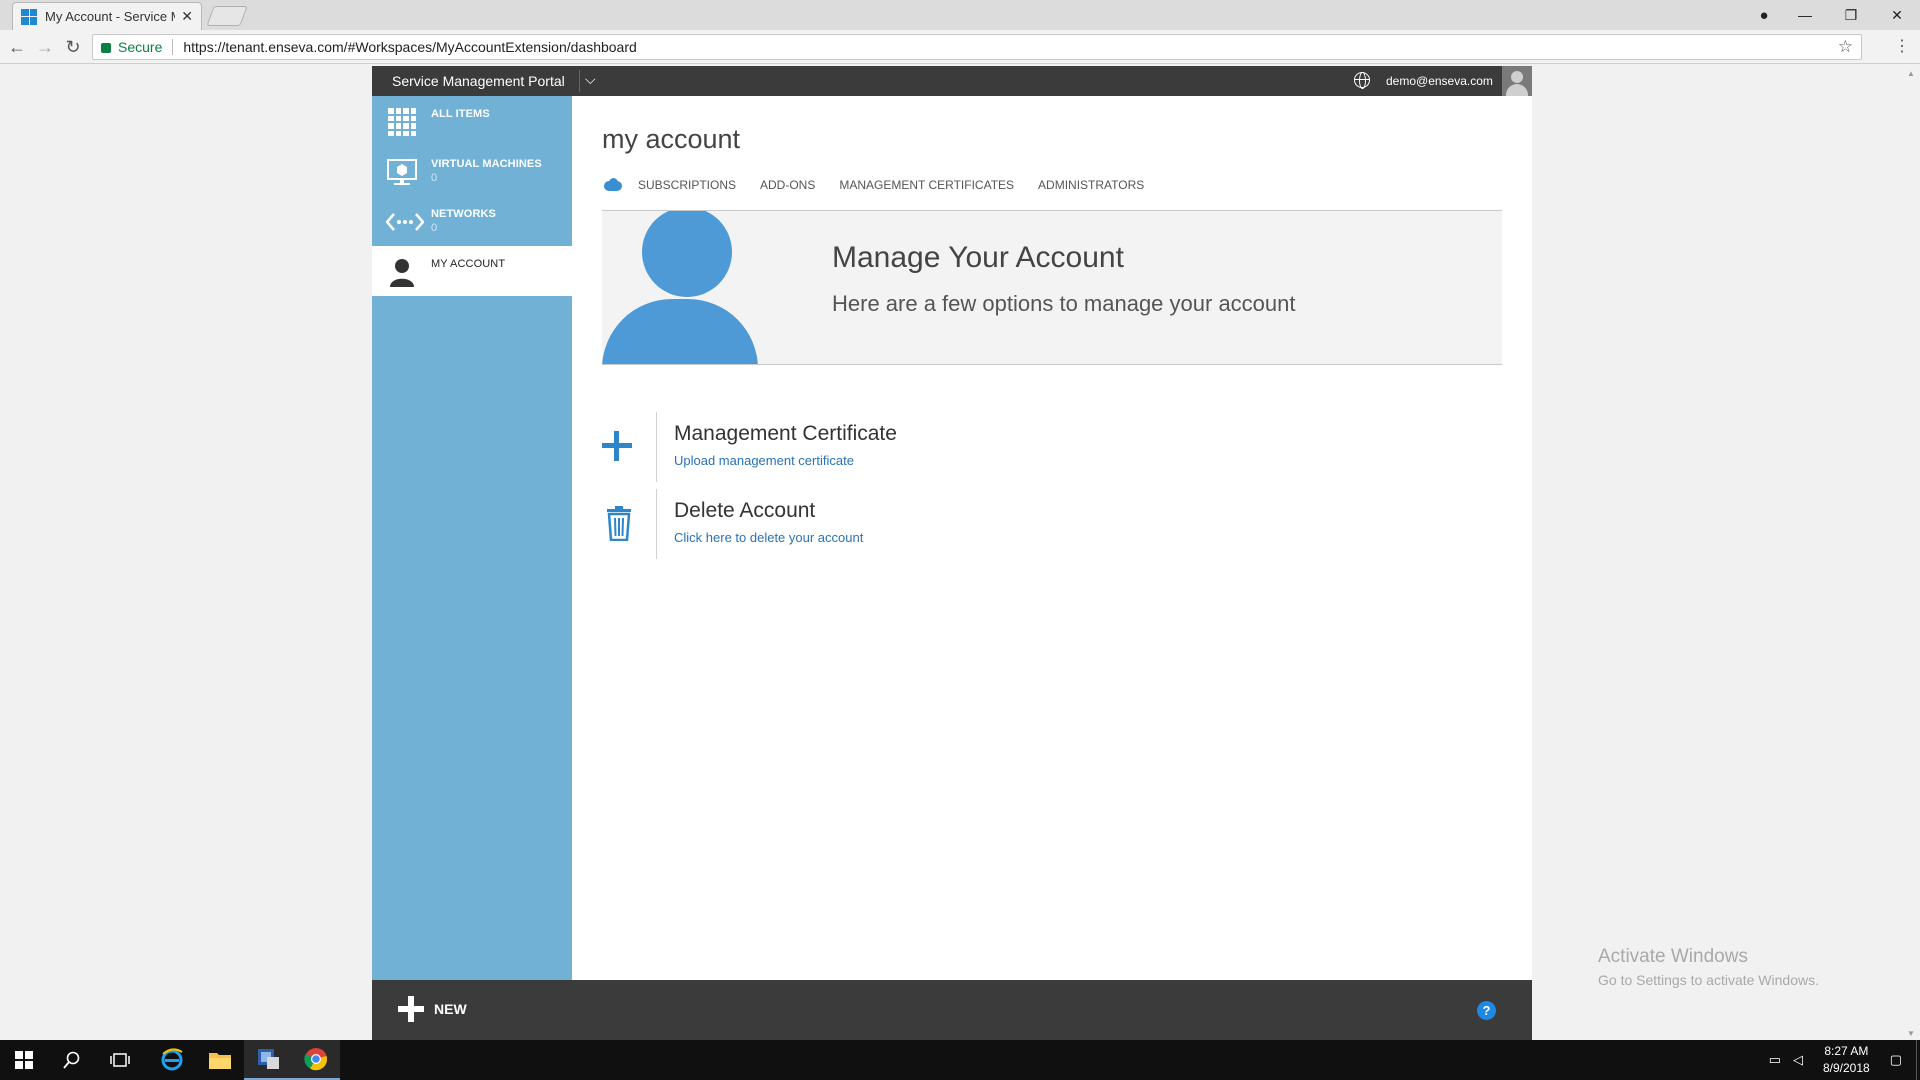  What do you see at coordinates (402, 172) in the screenshot?
I see `monitor-icon` at bounding box center [402, 172].